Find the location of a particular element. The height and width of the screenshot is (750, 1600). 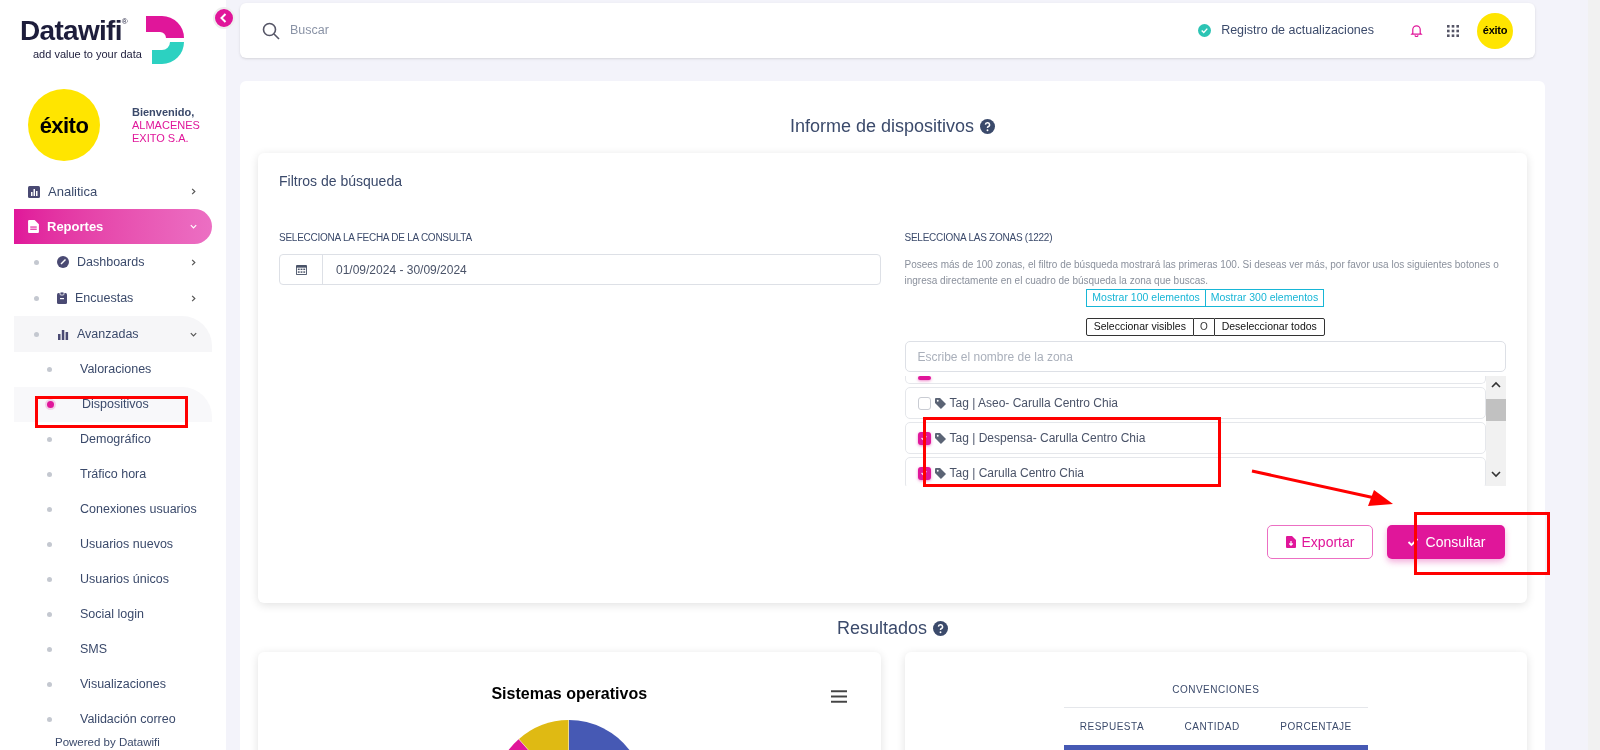

zones-note: Posees más de 100 zonas, el filtro de búsqueda mostrará las primeras 100. Si deseas ver más, por favor usa los siguientes botones o ingresa directamente en el cuadro de búsqueda la zona que buscas. is located at coordinates (1202, 273).